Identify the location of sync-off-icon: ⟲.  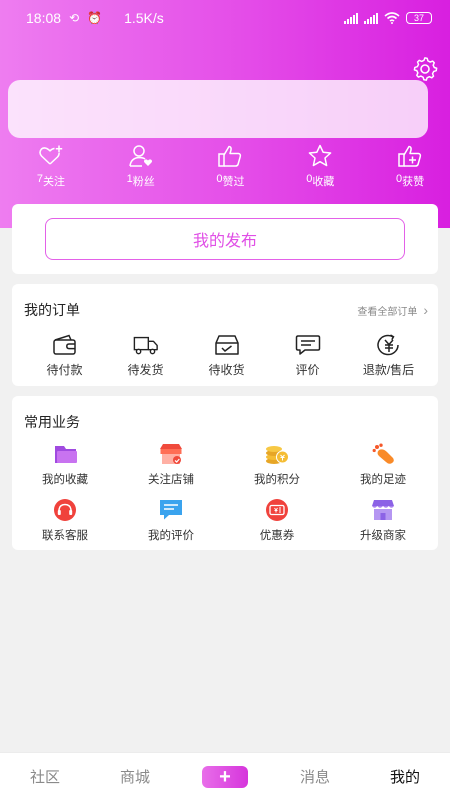
(74, 18).